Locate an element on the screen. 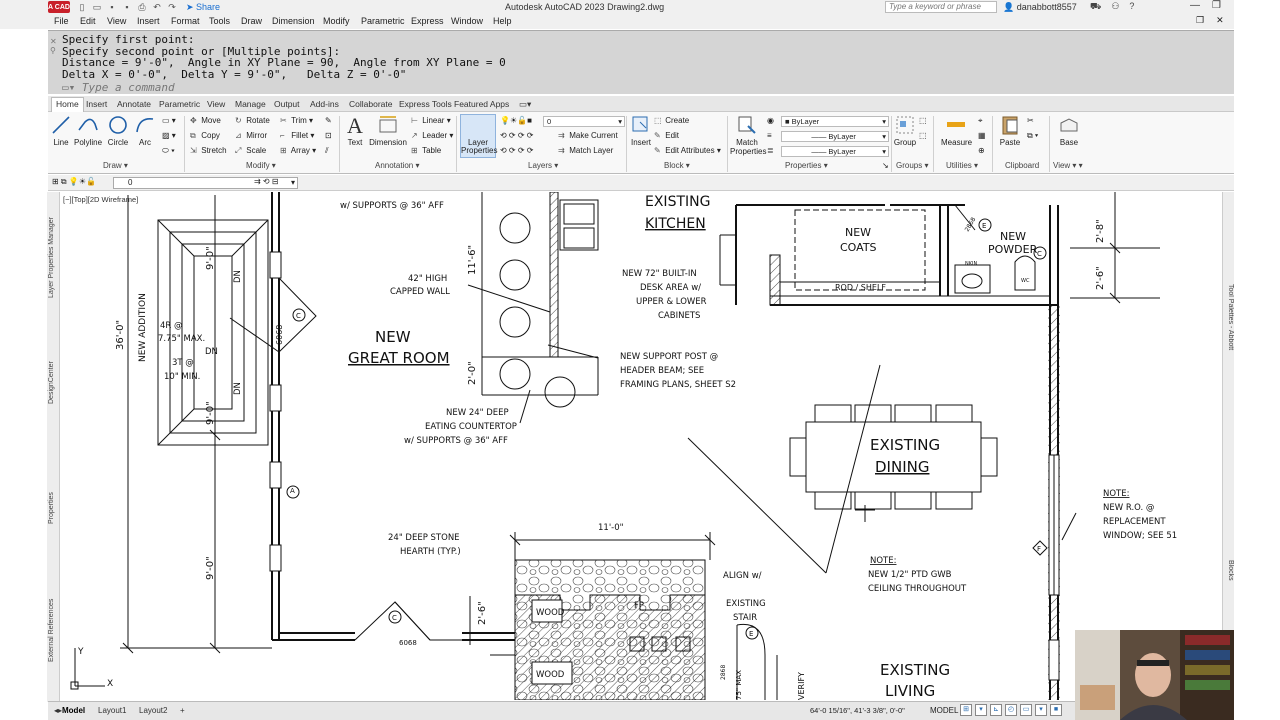 This screenshot has width=1280, height=720. linetype-dropdown: —— ByLayer ▾ is located at coordinates (835, 151).